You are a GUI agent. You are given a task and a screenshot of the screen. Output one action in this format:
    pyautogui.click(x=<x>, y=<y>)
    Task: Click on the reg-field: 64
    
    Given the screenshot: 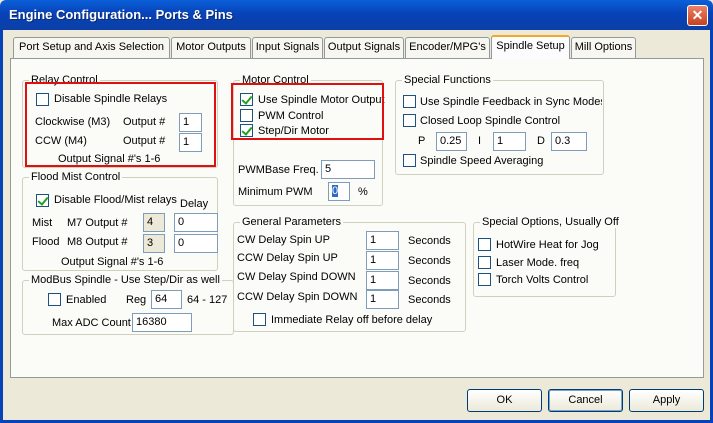 What is the action you would take?
    pyautogui.click(x=166, y=299)
    